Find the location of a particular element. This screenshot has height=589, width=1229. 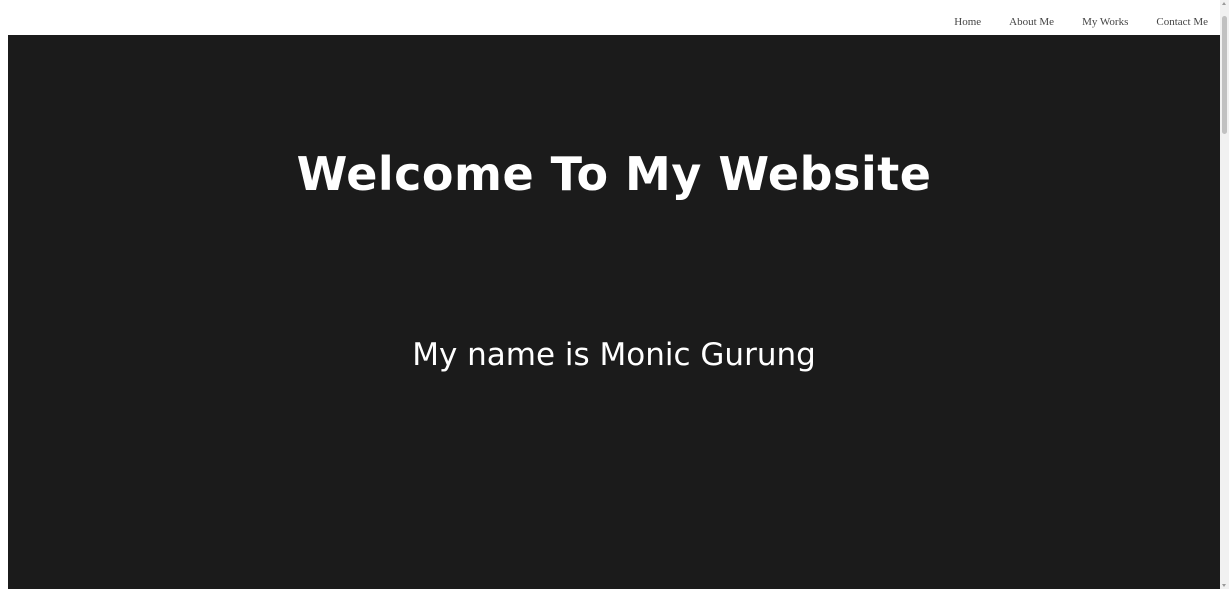

vertical-scrollbar is located at coordinates (1224, 294).